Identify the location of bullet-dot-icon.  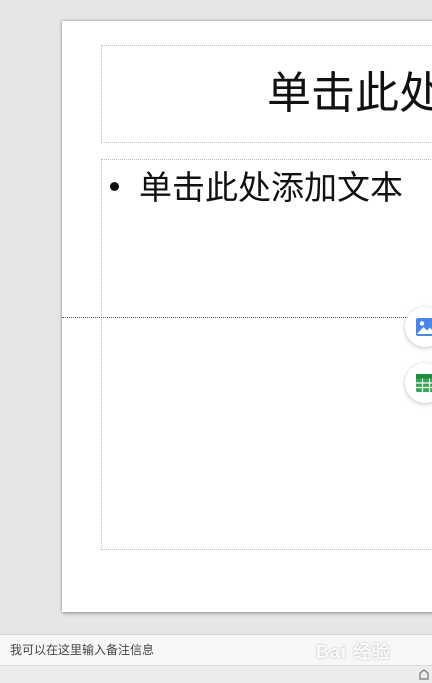
(114, 186).